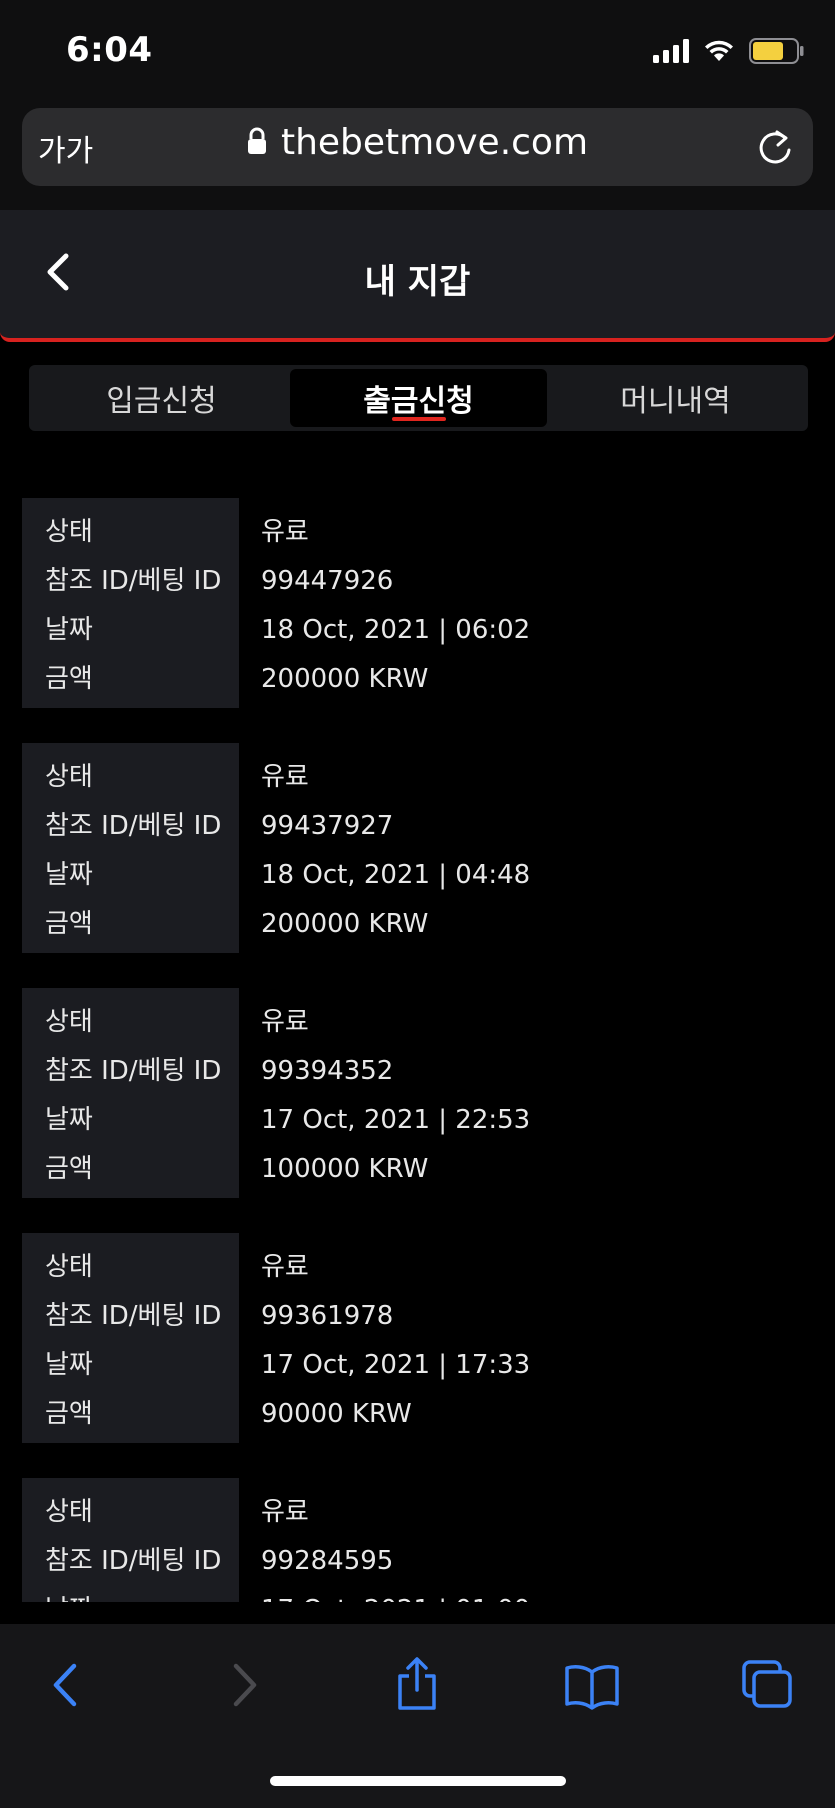 The image size is (835, 1808). What do you see at coordinates (592, 1688) in the screenshot?
I see `bookmarks-icon` at bounding box center [592, 1688].